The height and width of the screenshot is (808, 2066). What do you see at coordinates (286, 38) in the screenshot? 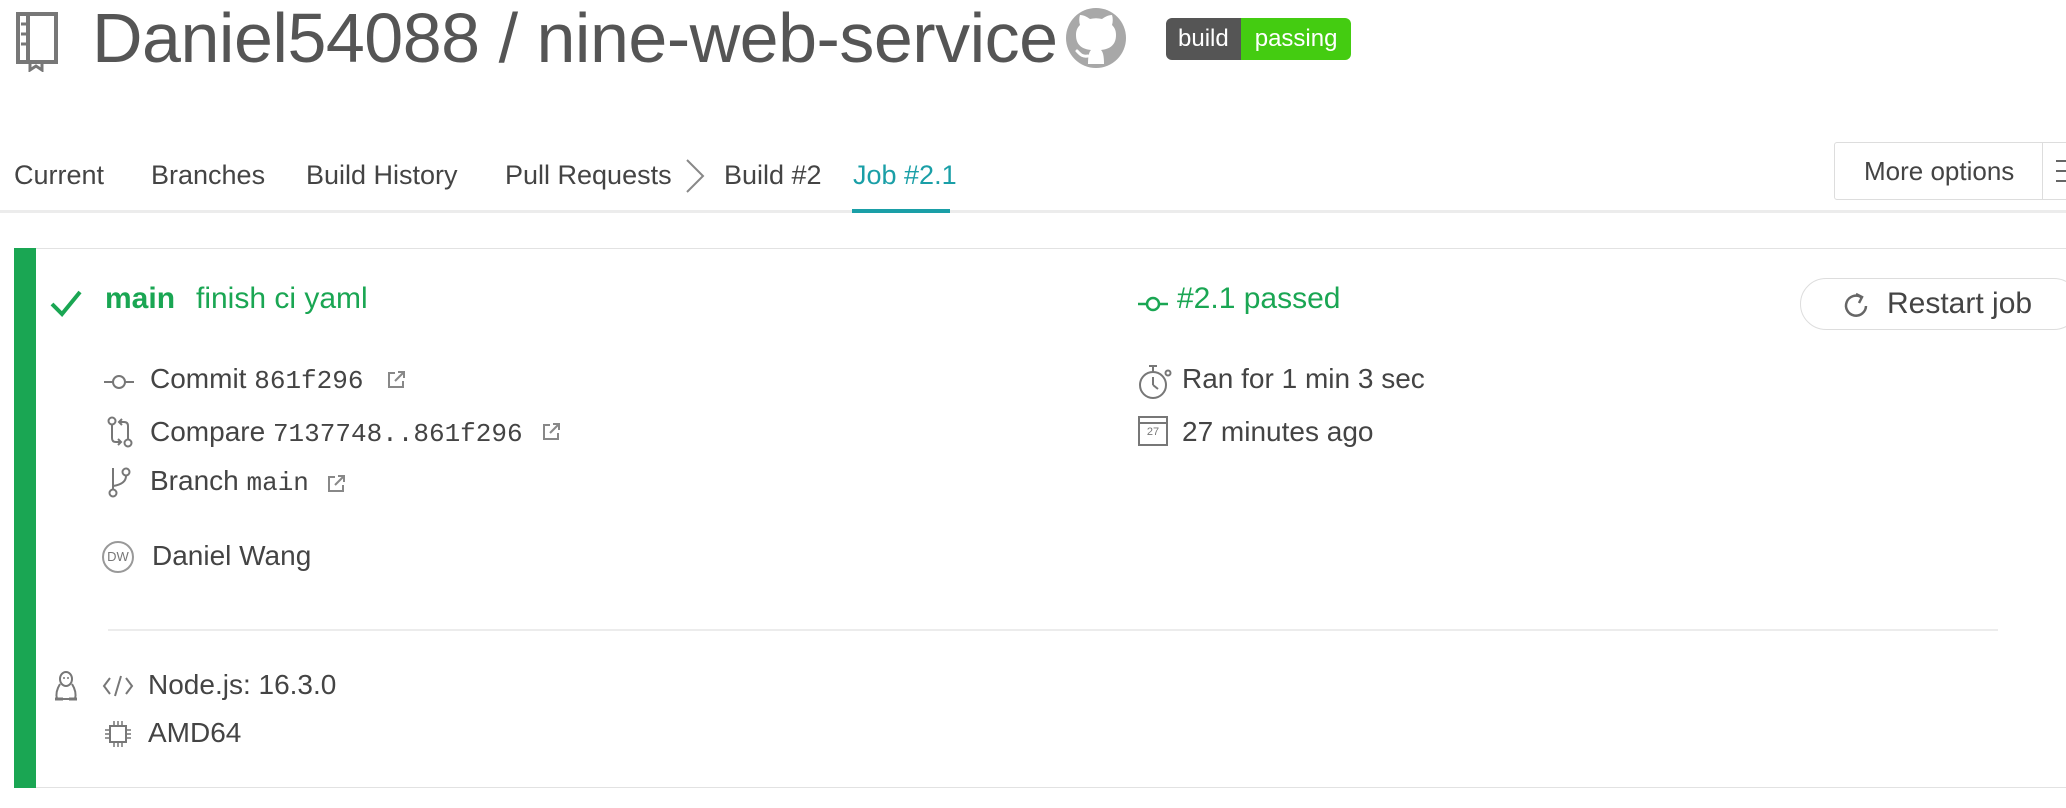
I see `repository-owner-link: Daniel54088` at bounding box center [286, 38].